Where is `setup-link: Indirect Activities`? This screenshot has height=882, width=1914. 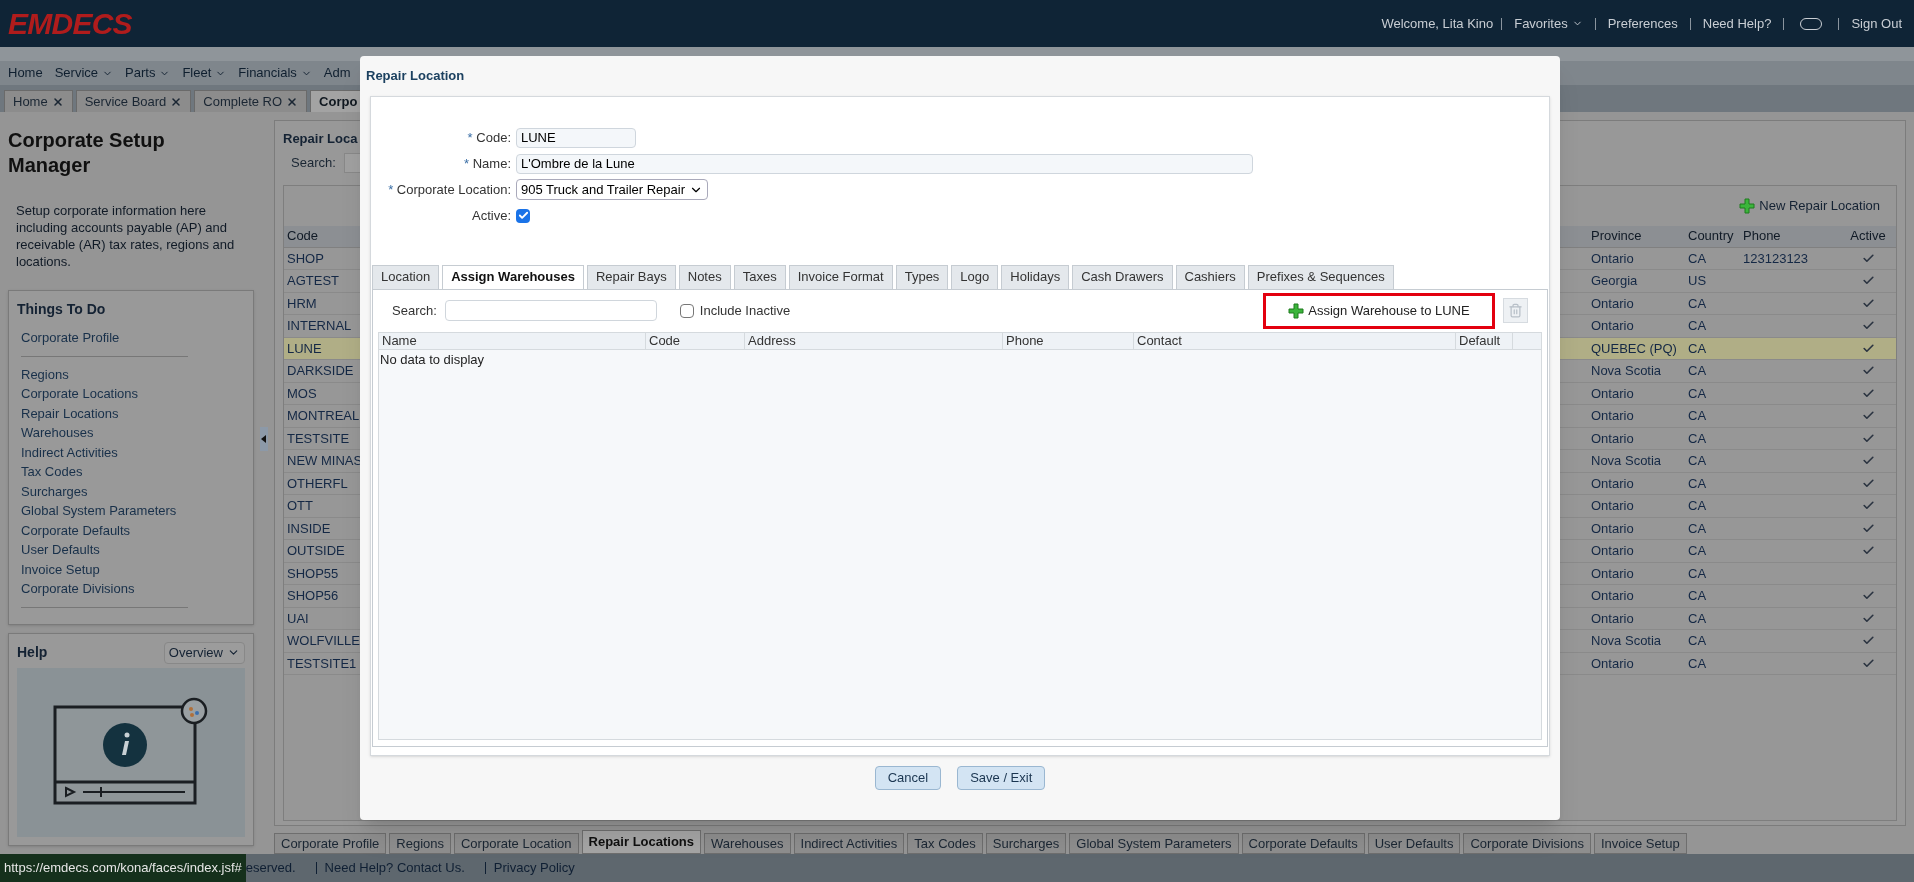 setup-link: Indirect Activities is located at coordinates (69, 452).